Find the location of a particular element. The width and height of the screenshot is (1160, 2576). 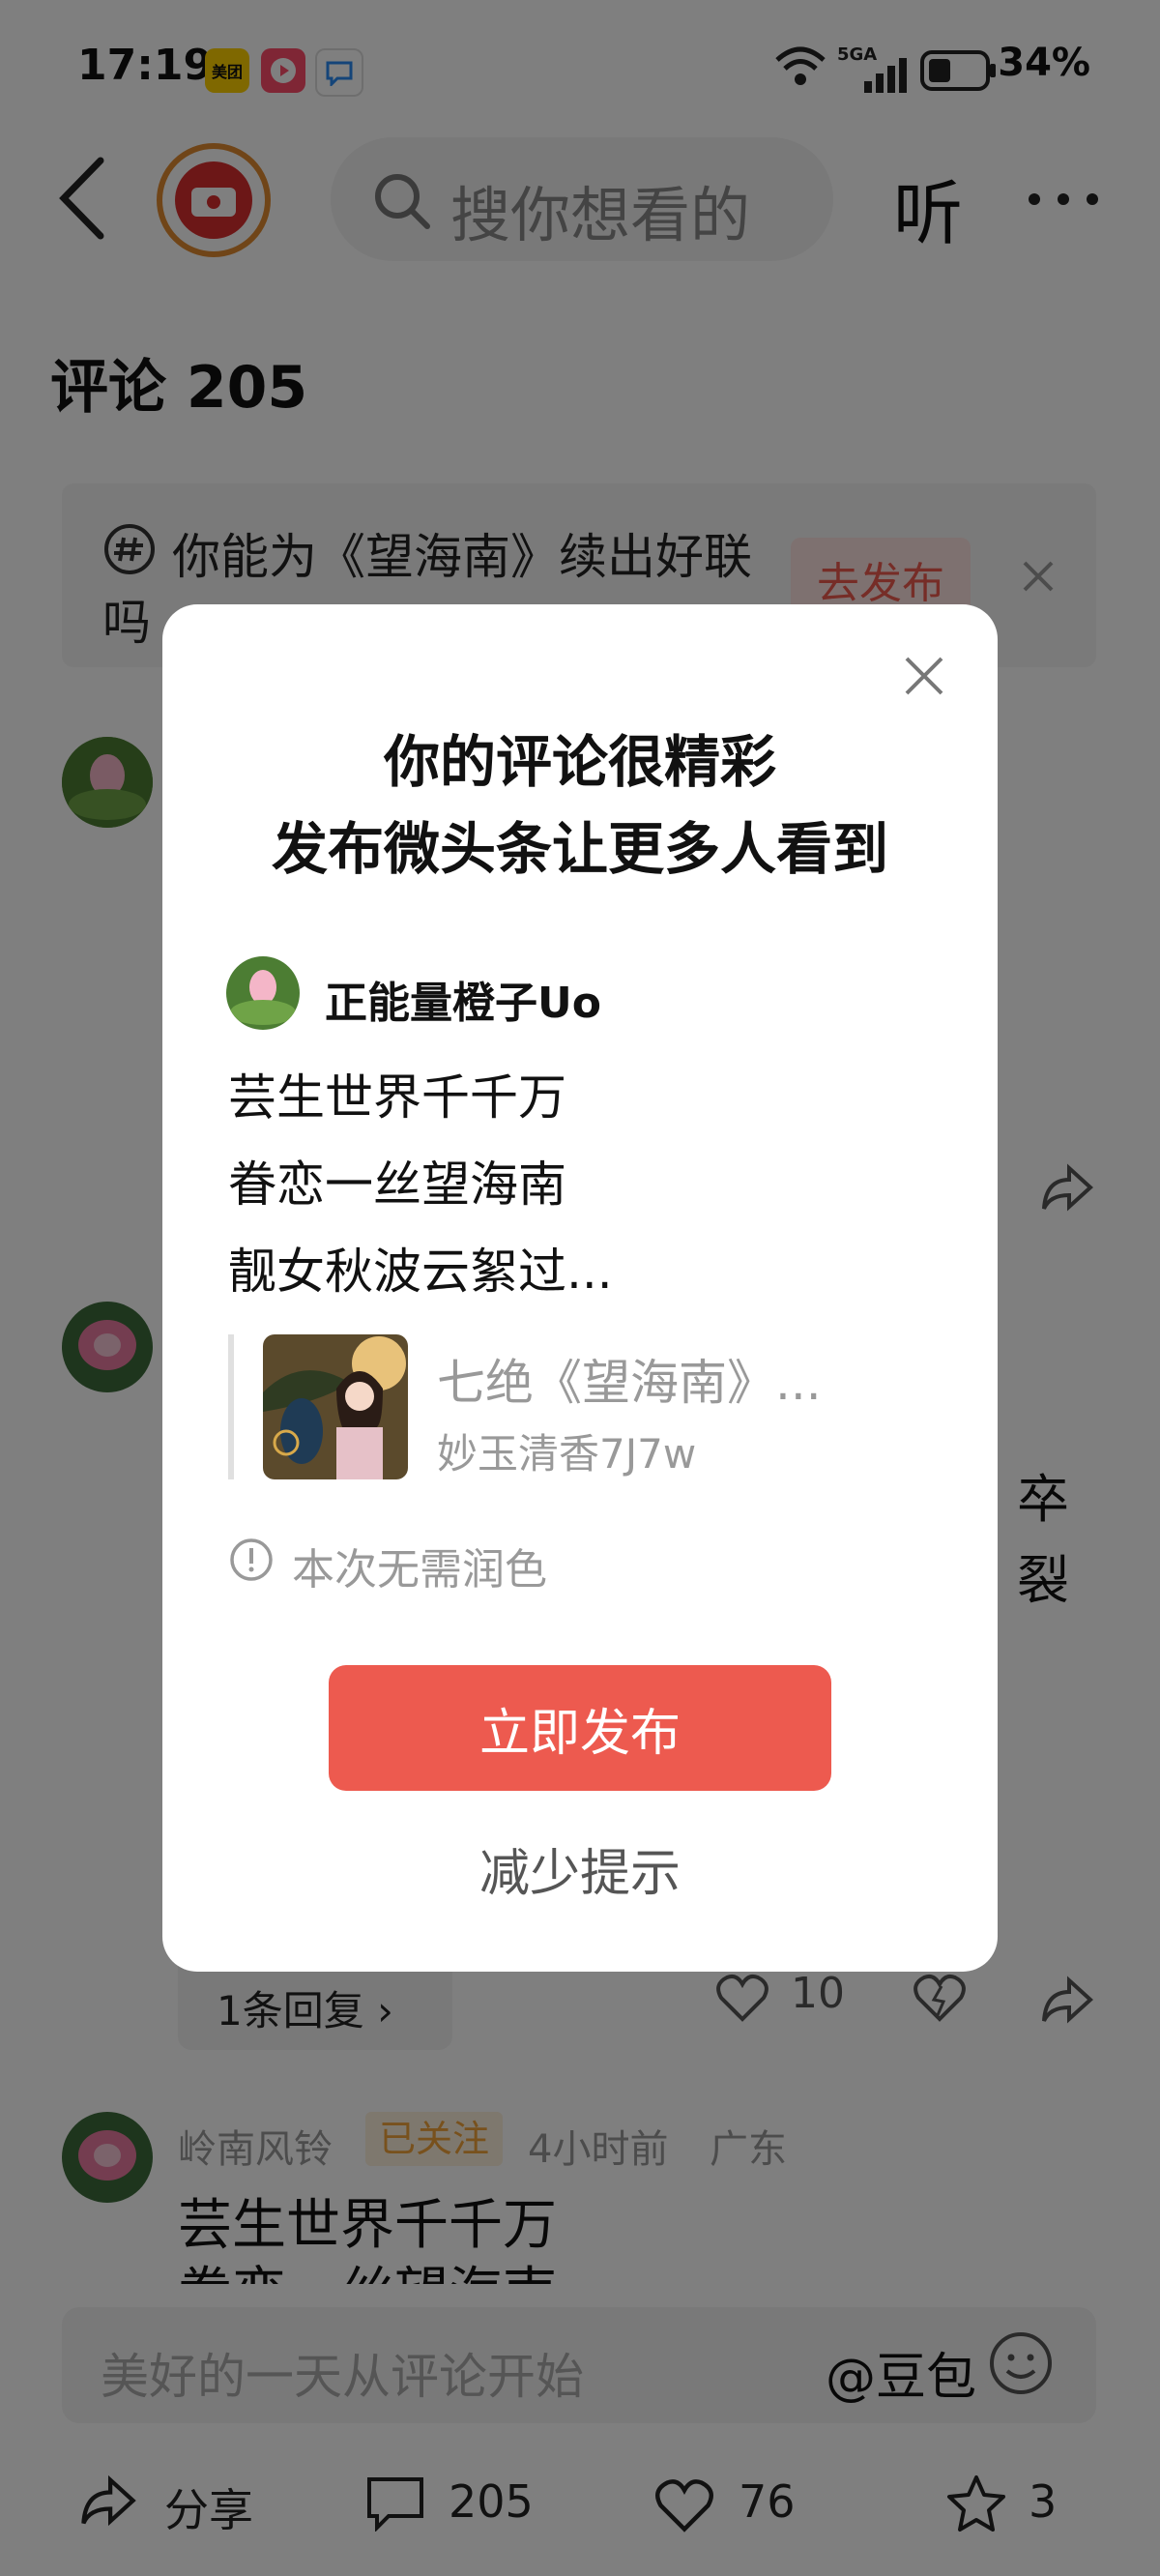

quoted-article: 七绝《望海南》... 妙玉清香7J7w is located at coordinates (579, 1406).